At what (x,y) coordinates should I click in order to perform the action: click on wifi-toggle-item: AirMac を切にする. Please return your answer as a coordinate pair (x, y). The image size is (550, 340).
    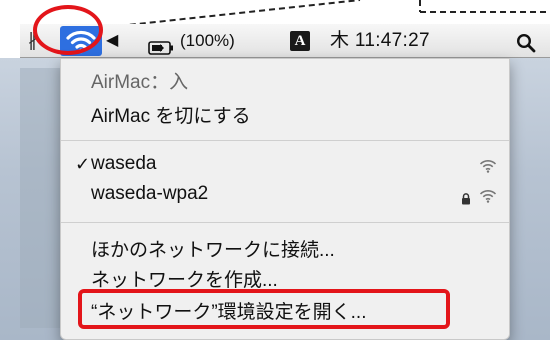
    Looking at the image, I should click on (171, 114).